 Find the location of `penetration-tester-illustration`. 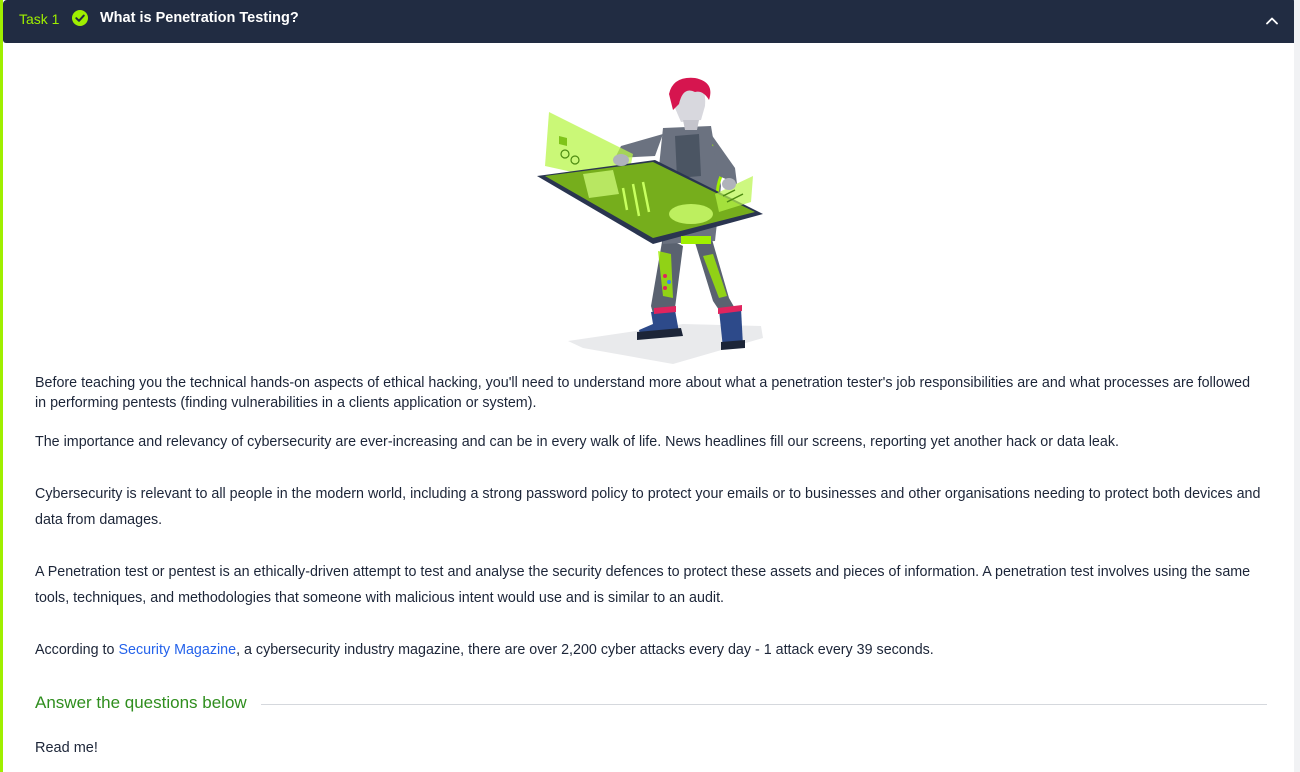

penetration-tester-illustration is located at coordinates (650, 220).